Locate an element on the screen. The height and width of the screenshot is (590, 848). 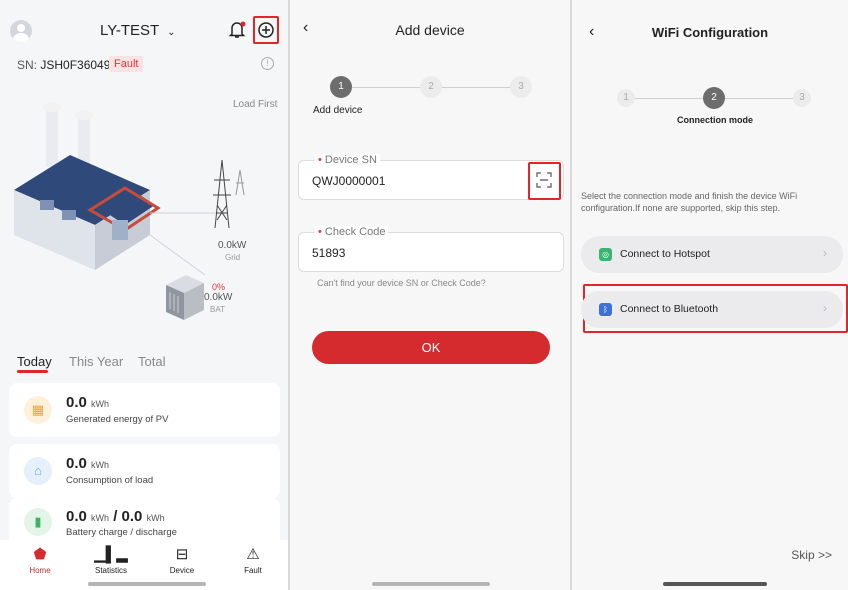
bluetooth-icon: ᛒ is located at coordinates (605, 309).